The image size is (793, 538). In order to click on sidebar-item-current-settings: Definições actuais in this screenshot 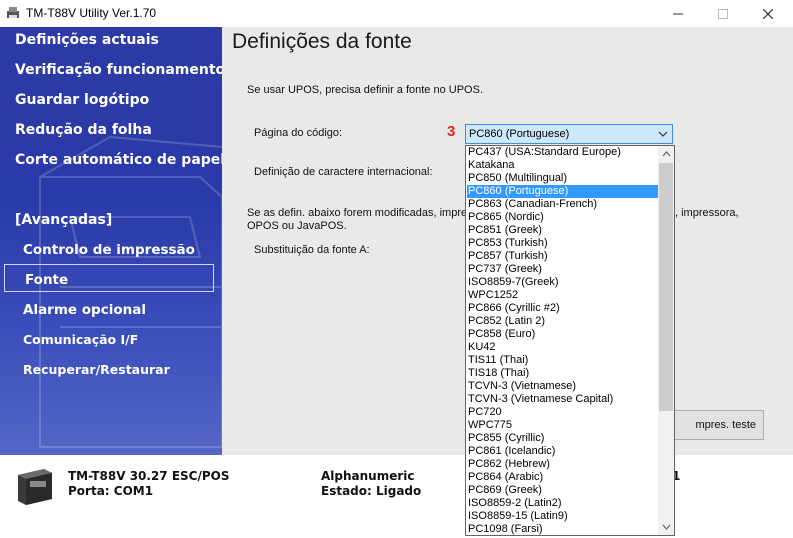, I will do `click(87, 40)`.